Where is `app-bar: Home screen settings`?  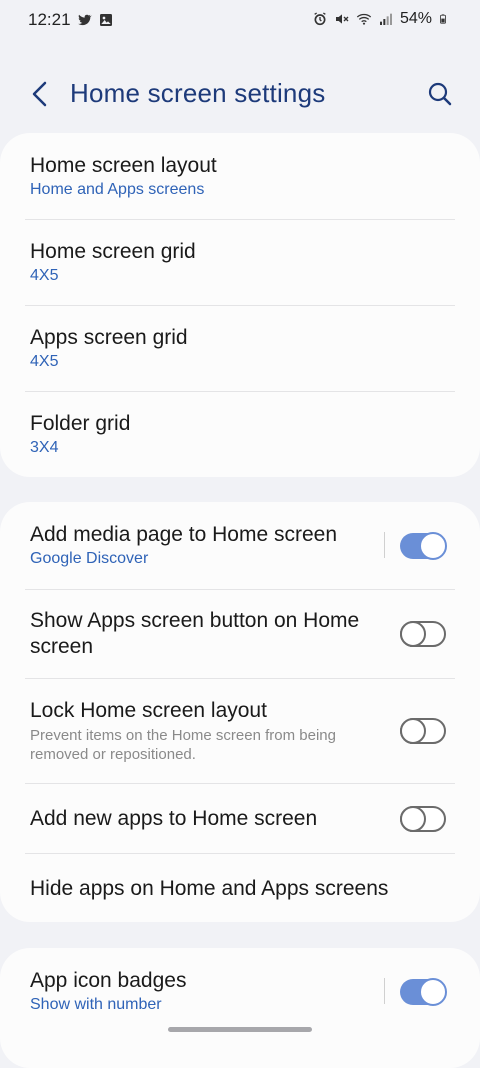
app-bar: Home screen settings is located at coordinates (240, 95).